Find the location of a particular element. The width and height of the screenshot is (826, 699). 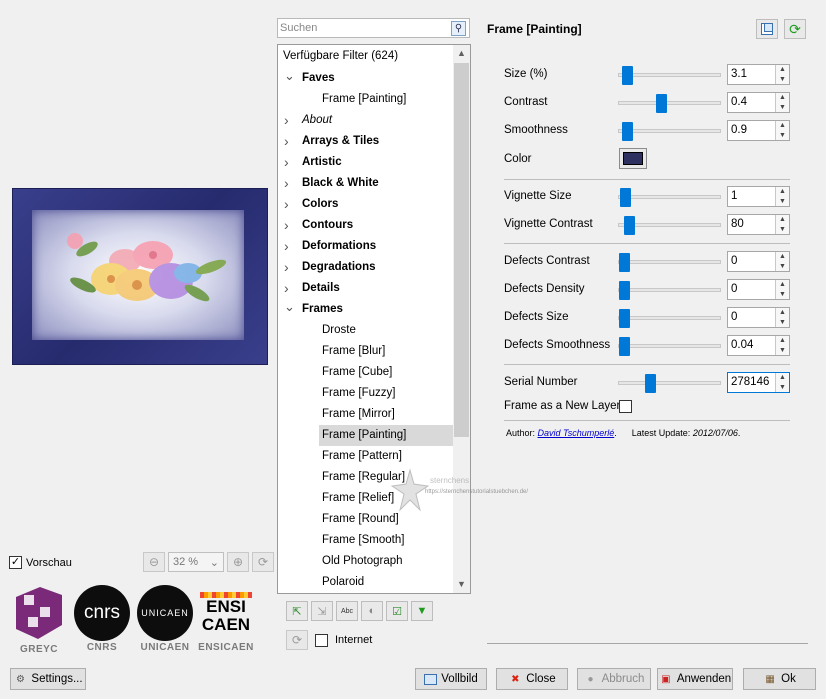

tree-category: › Degradations is located at coordinates (366, 267).